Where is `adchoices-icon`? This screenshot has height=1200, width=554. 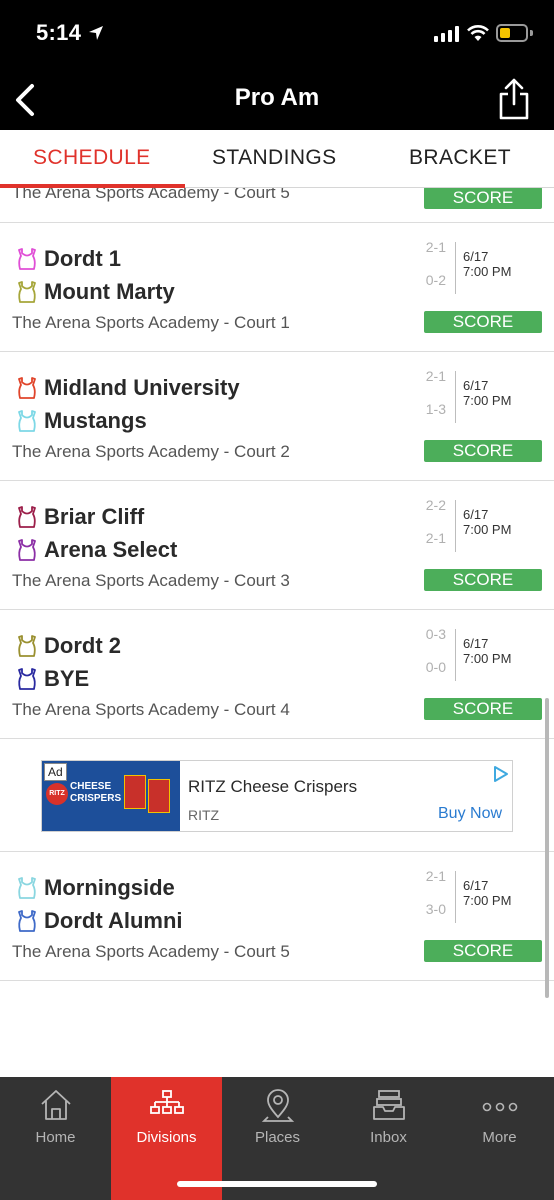
adchoices-icon is located at coordinates (501, 774).